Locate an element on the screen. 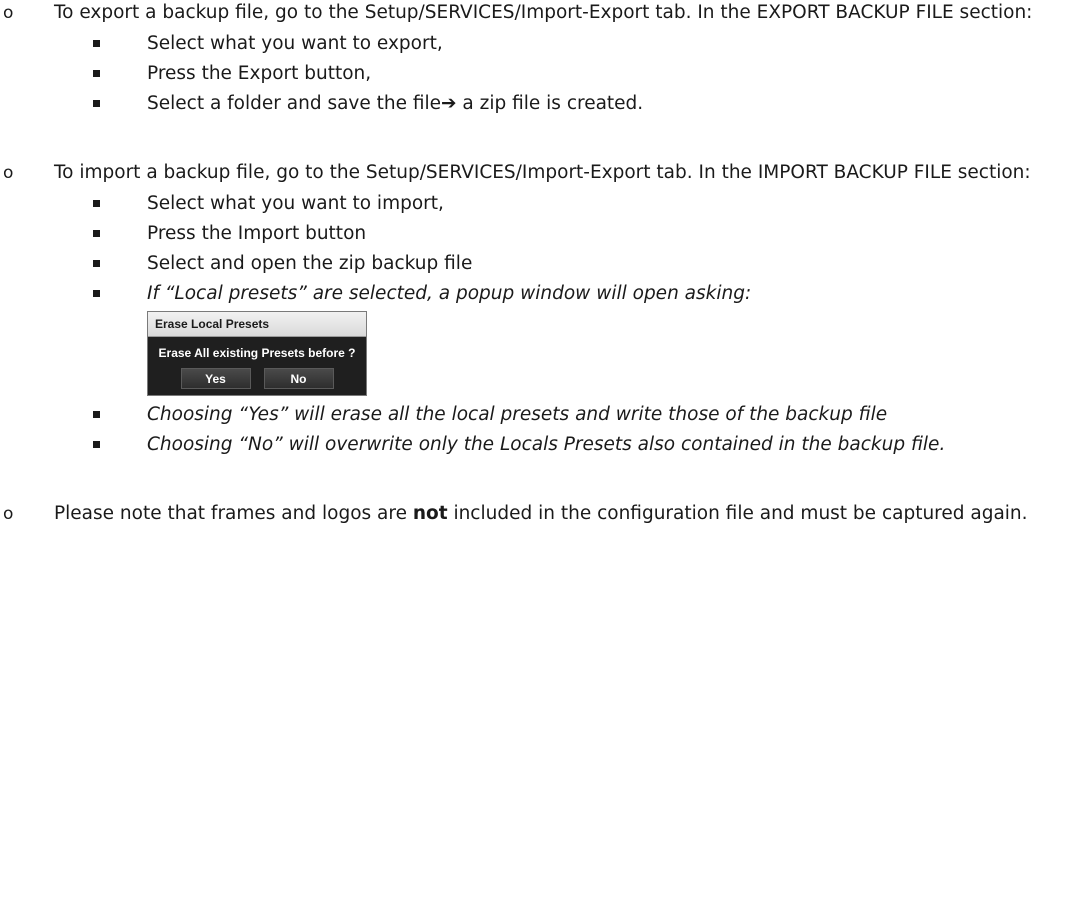 The image size is (1074, 909). dialog-message: Erase All existing Presets before ? is located at coordinates (257, 353).